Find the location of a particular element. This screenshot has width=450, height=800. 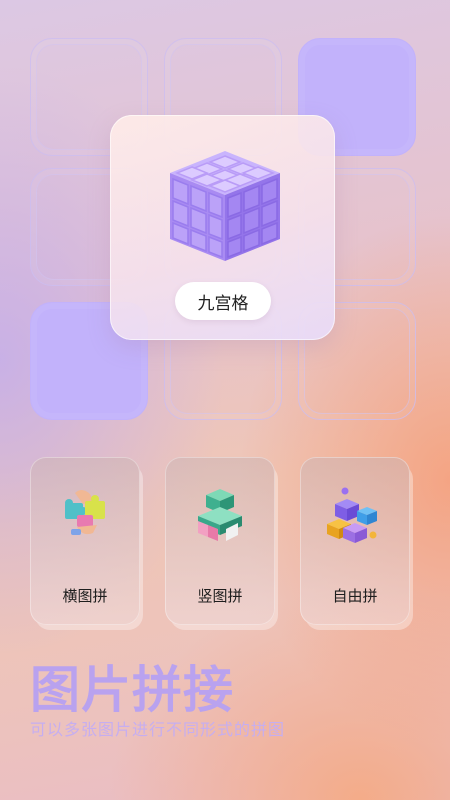

nine-grid-card: 九宫格 is located at coordinates (222, 227).